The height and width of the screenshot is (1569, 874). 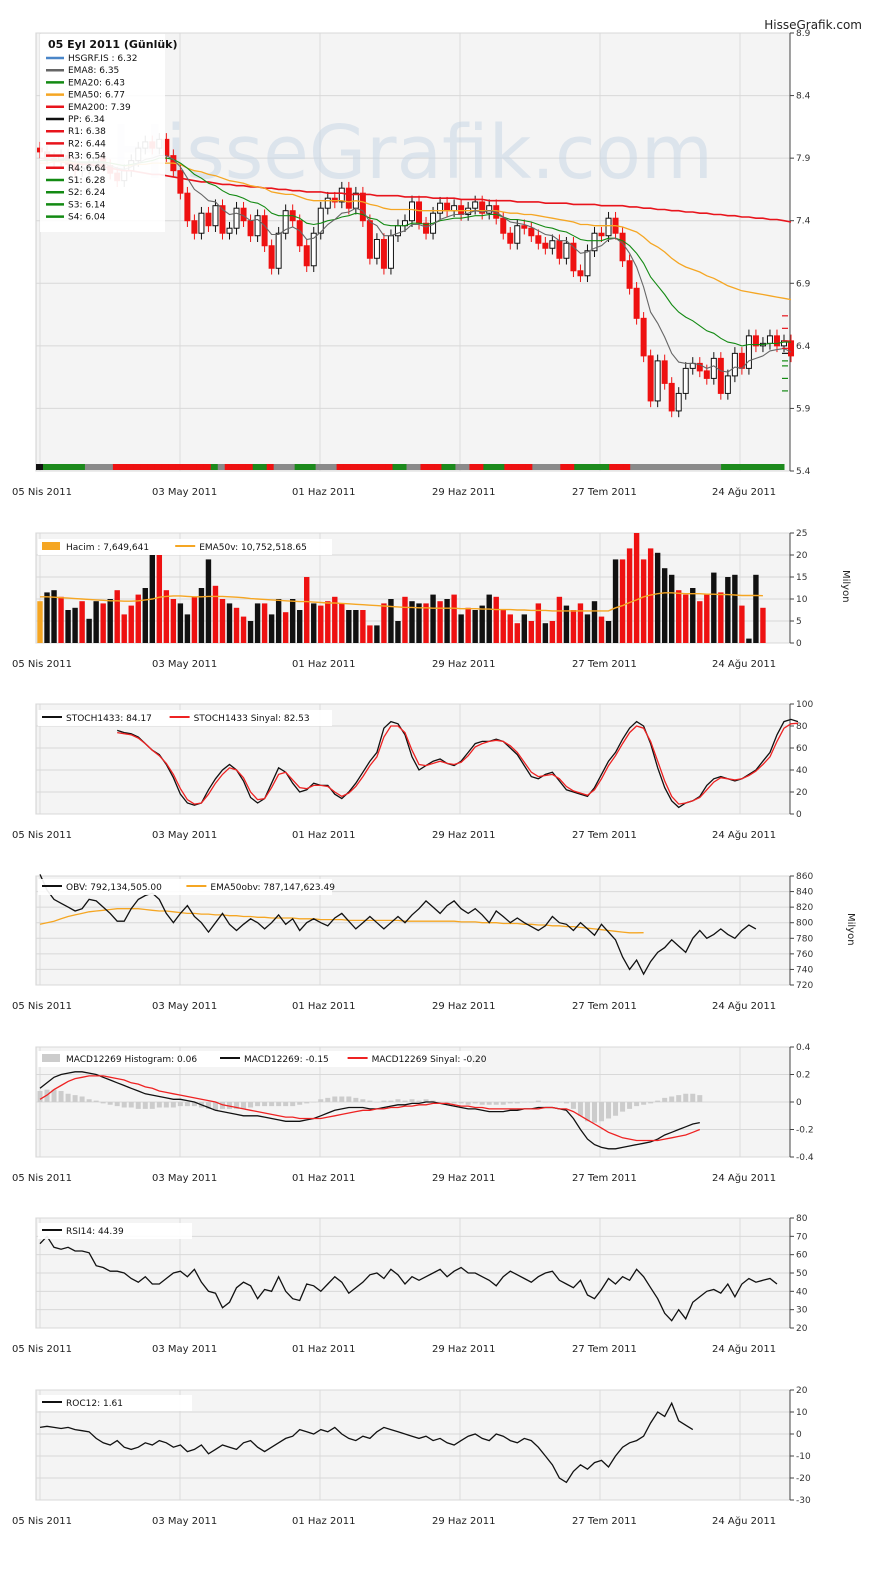 I want to click on obv-unit: Milyon, so click(x=850, y=929).